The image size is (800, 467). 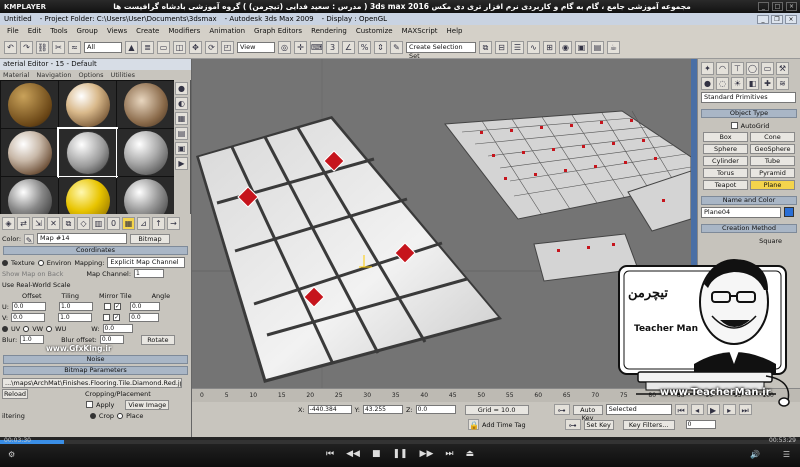 What do you see at coordinates (157, 339) in the screenshot?
I see `rotate-button: Rotate` at bounding box center [157, 339].